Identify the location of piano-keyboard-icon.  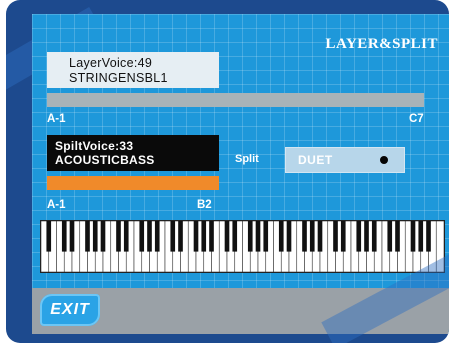
(242, 246).